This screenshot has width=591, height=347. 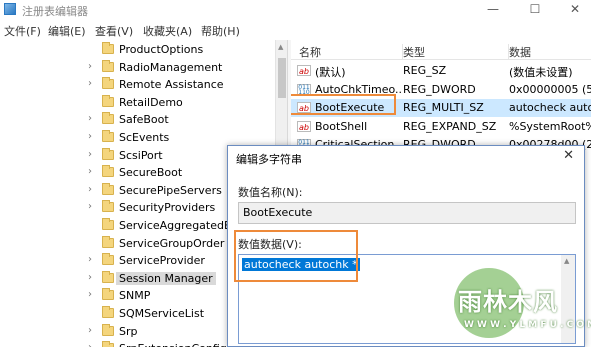 What do you see at coordinates (144, 120) in the screenshot?
I see `tree-item-label: SafeBoot` at bounding box center [144, 120].